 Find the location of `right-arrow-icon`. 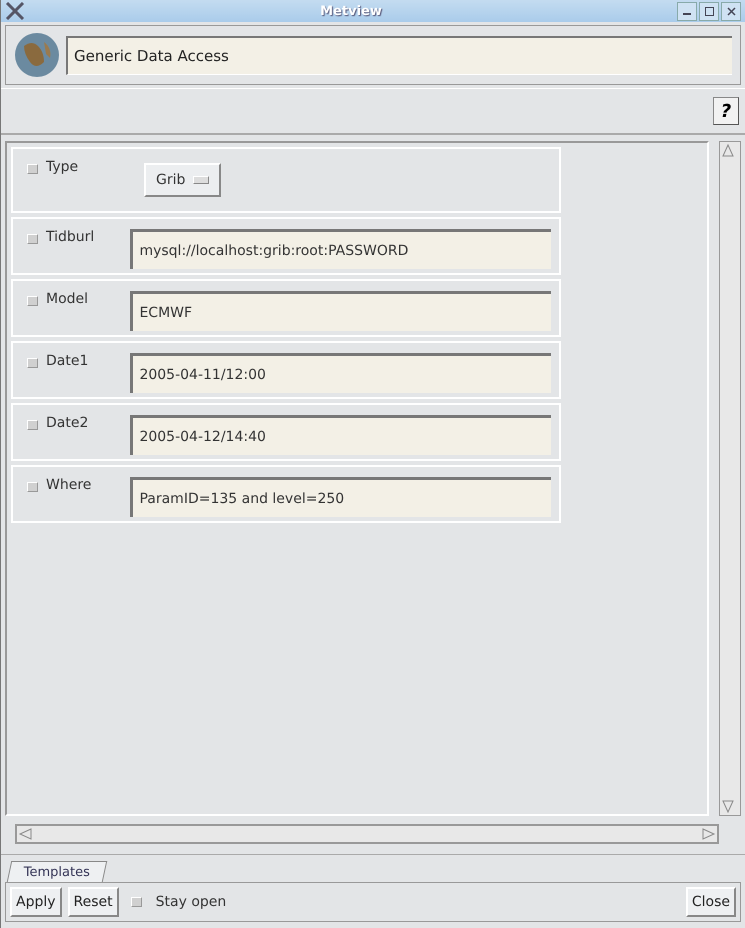

right-arrow-icon is located at coordinates (709, 834).